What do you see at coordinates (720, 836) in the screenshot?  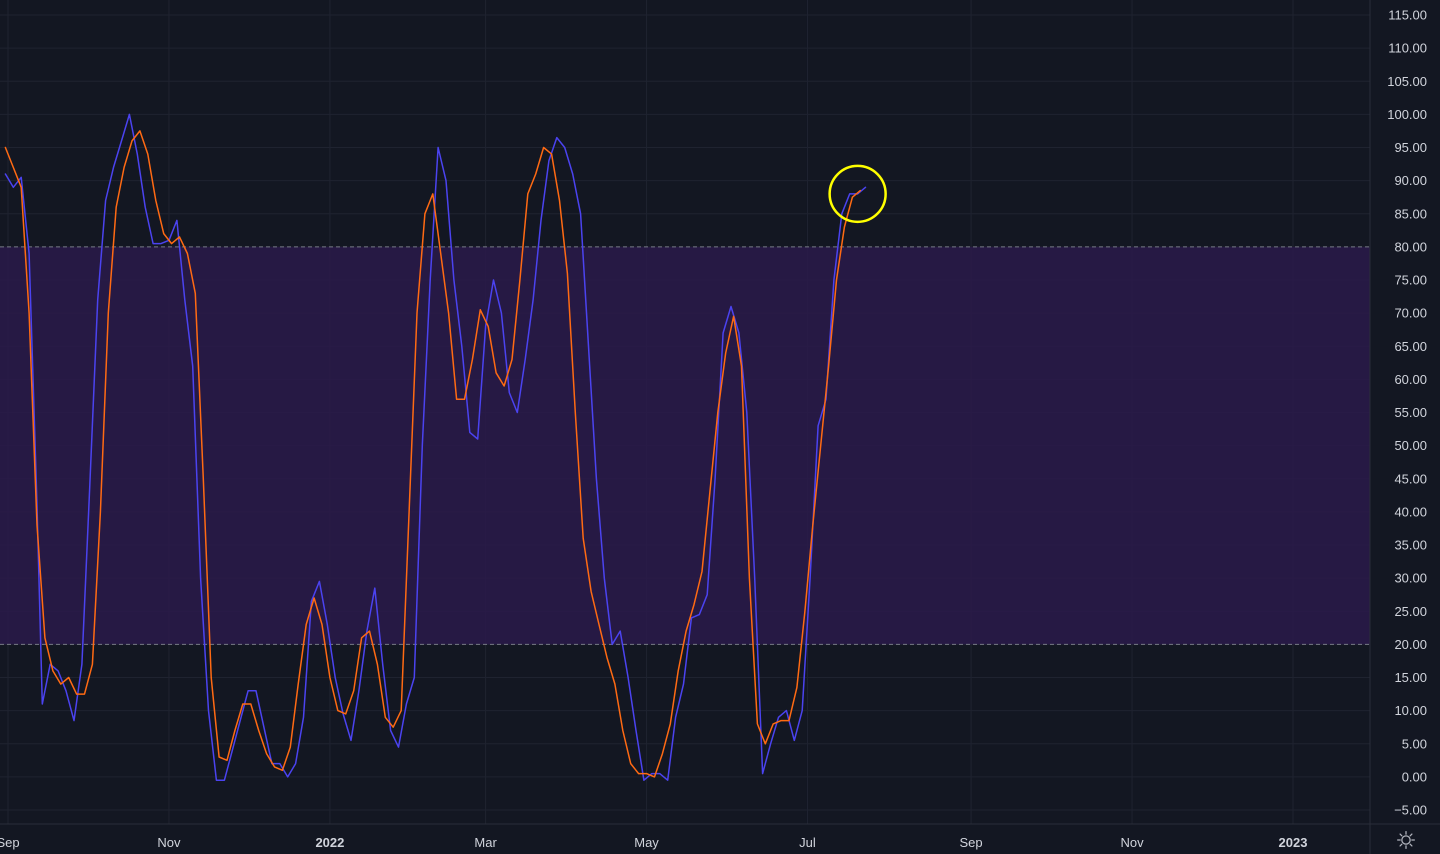 I see `x-axis: Sep Nov 2022 Mar May Jul Sep Nov 2023` at bounding box center [720, 836].